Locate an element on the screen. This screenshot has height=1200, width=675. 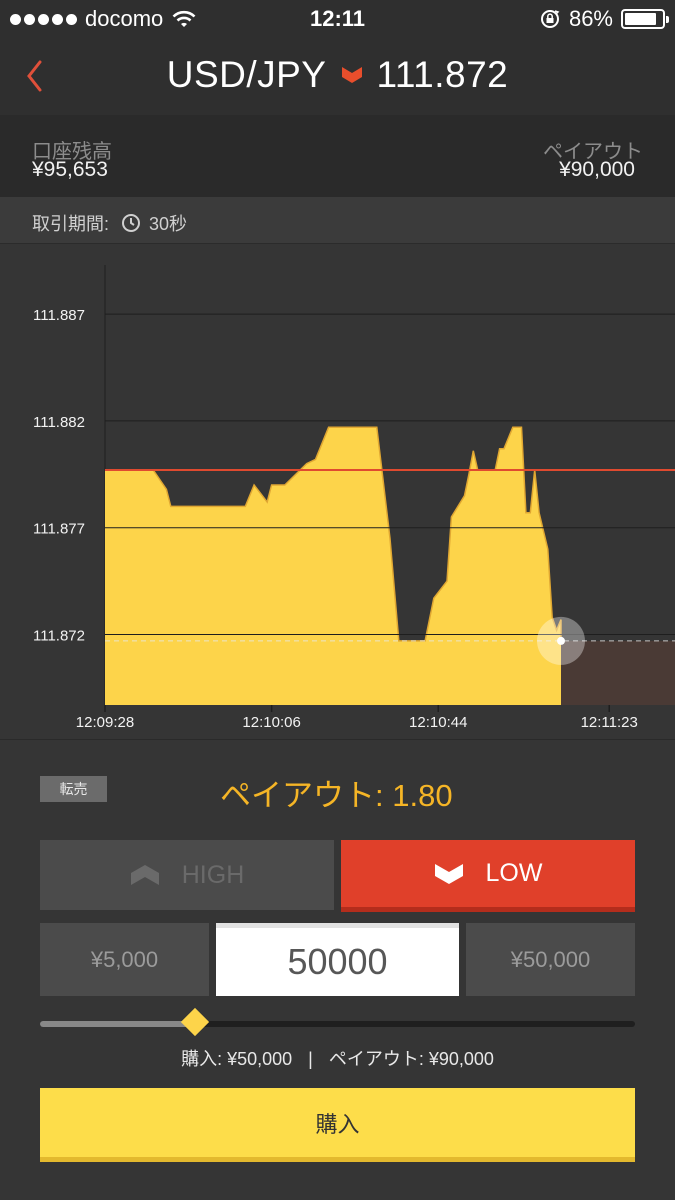
battery-icon is located at coordinates (645, 19).